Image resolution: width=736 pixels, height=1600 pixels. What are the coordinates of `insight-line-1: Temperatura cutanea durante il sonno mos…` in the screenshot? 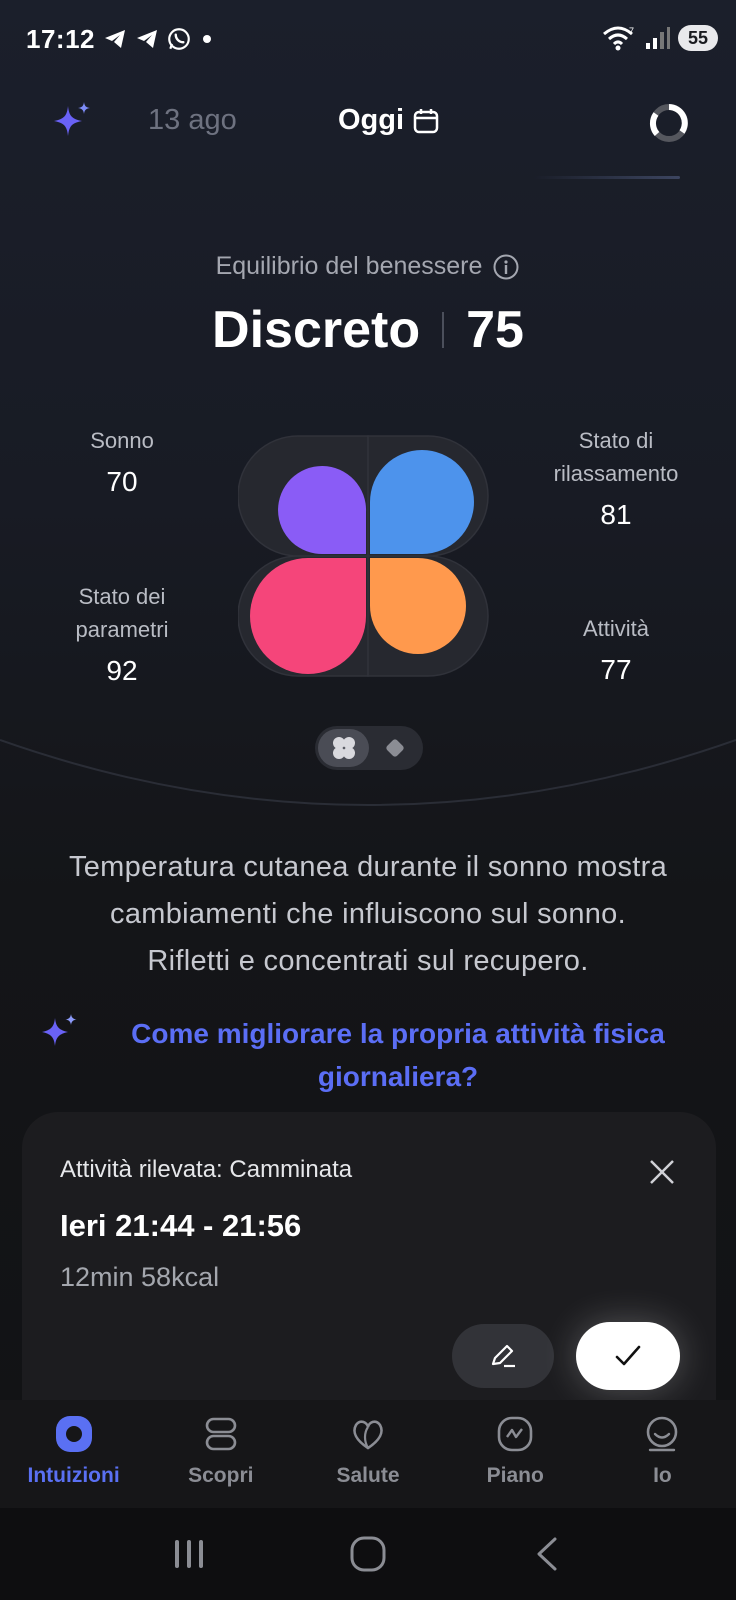 It's located at (368, 867).